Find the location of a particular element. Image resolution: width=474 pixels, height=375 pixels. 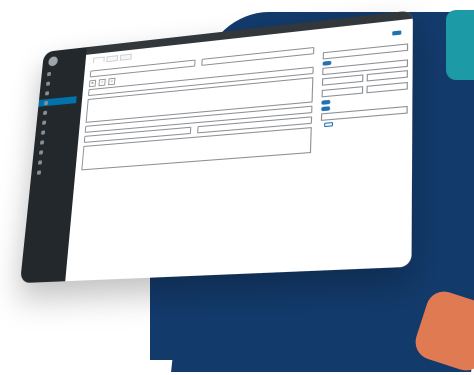

settings-panel is located at coordinates (362, 143).